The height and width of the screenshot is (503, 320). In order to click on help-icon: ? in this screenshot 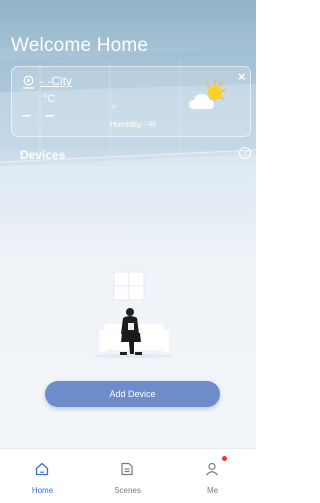, I will do `click(245, 153)`.